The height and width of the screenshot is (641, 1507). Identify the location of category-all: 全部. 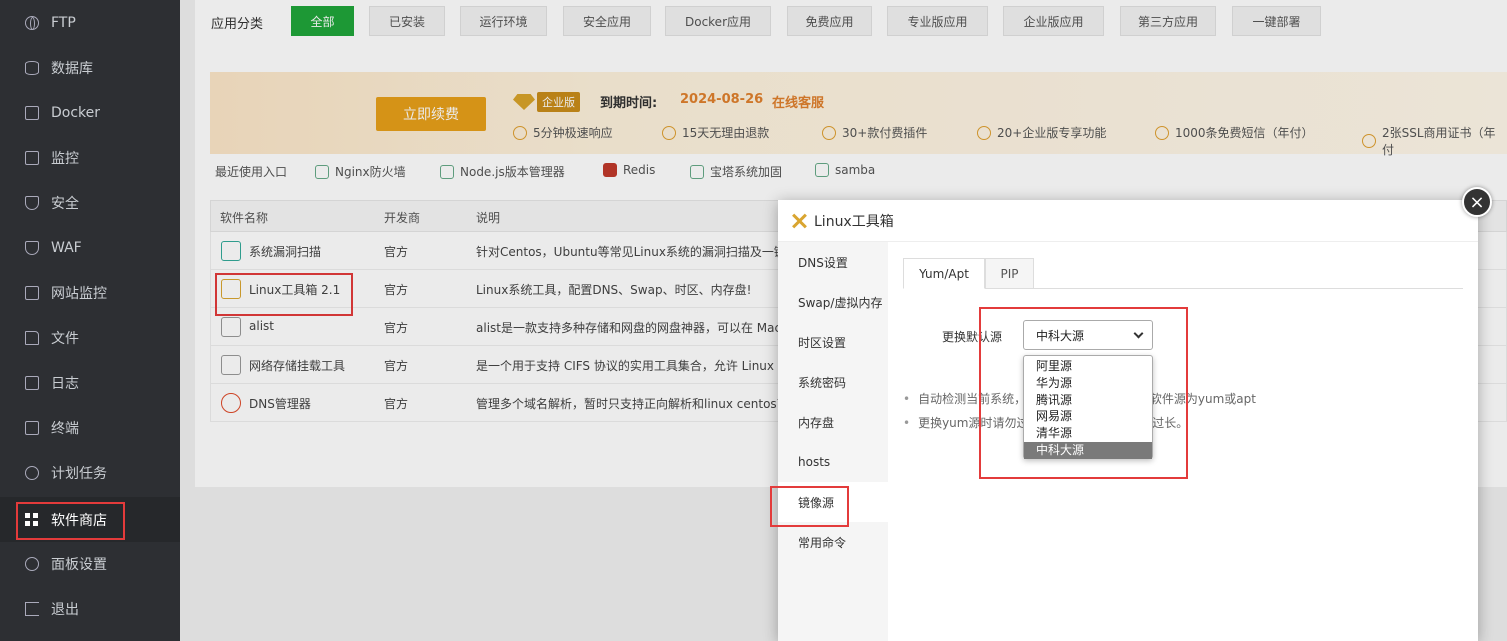
(322, 21).